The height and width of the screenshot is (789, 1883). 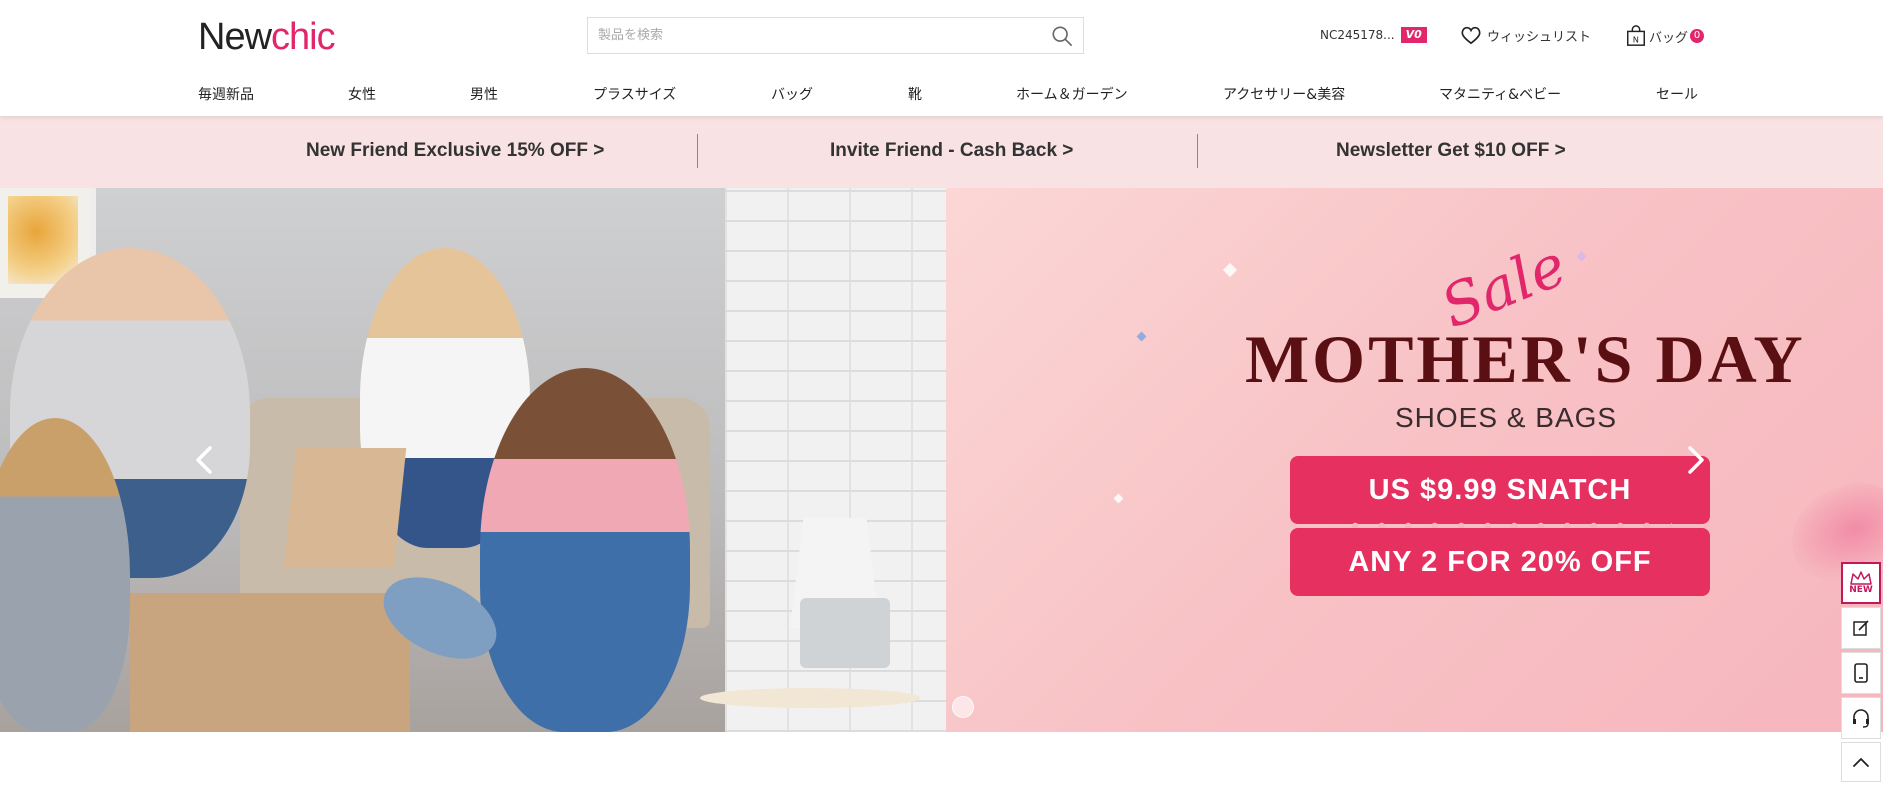 I want to click on wishlist-label: ウィッシュリスト, so click(x=1539, y=37).